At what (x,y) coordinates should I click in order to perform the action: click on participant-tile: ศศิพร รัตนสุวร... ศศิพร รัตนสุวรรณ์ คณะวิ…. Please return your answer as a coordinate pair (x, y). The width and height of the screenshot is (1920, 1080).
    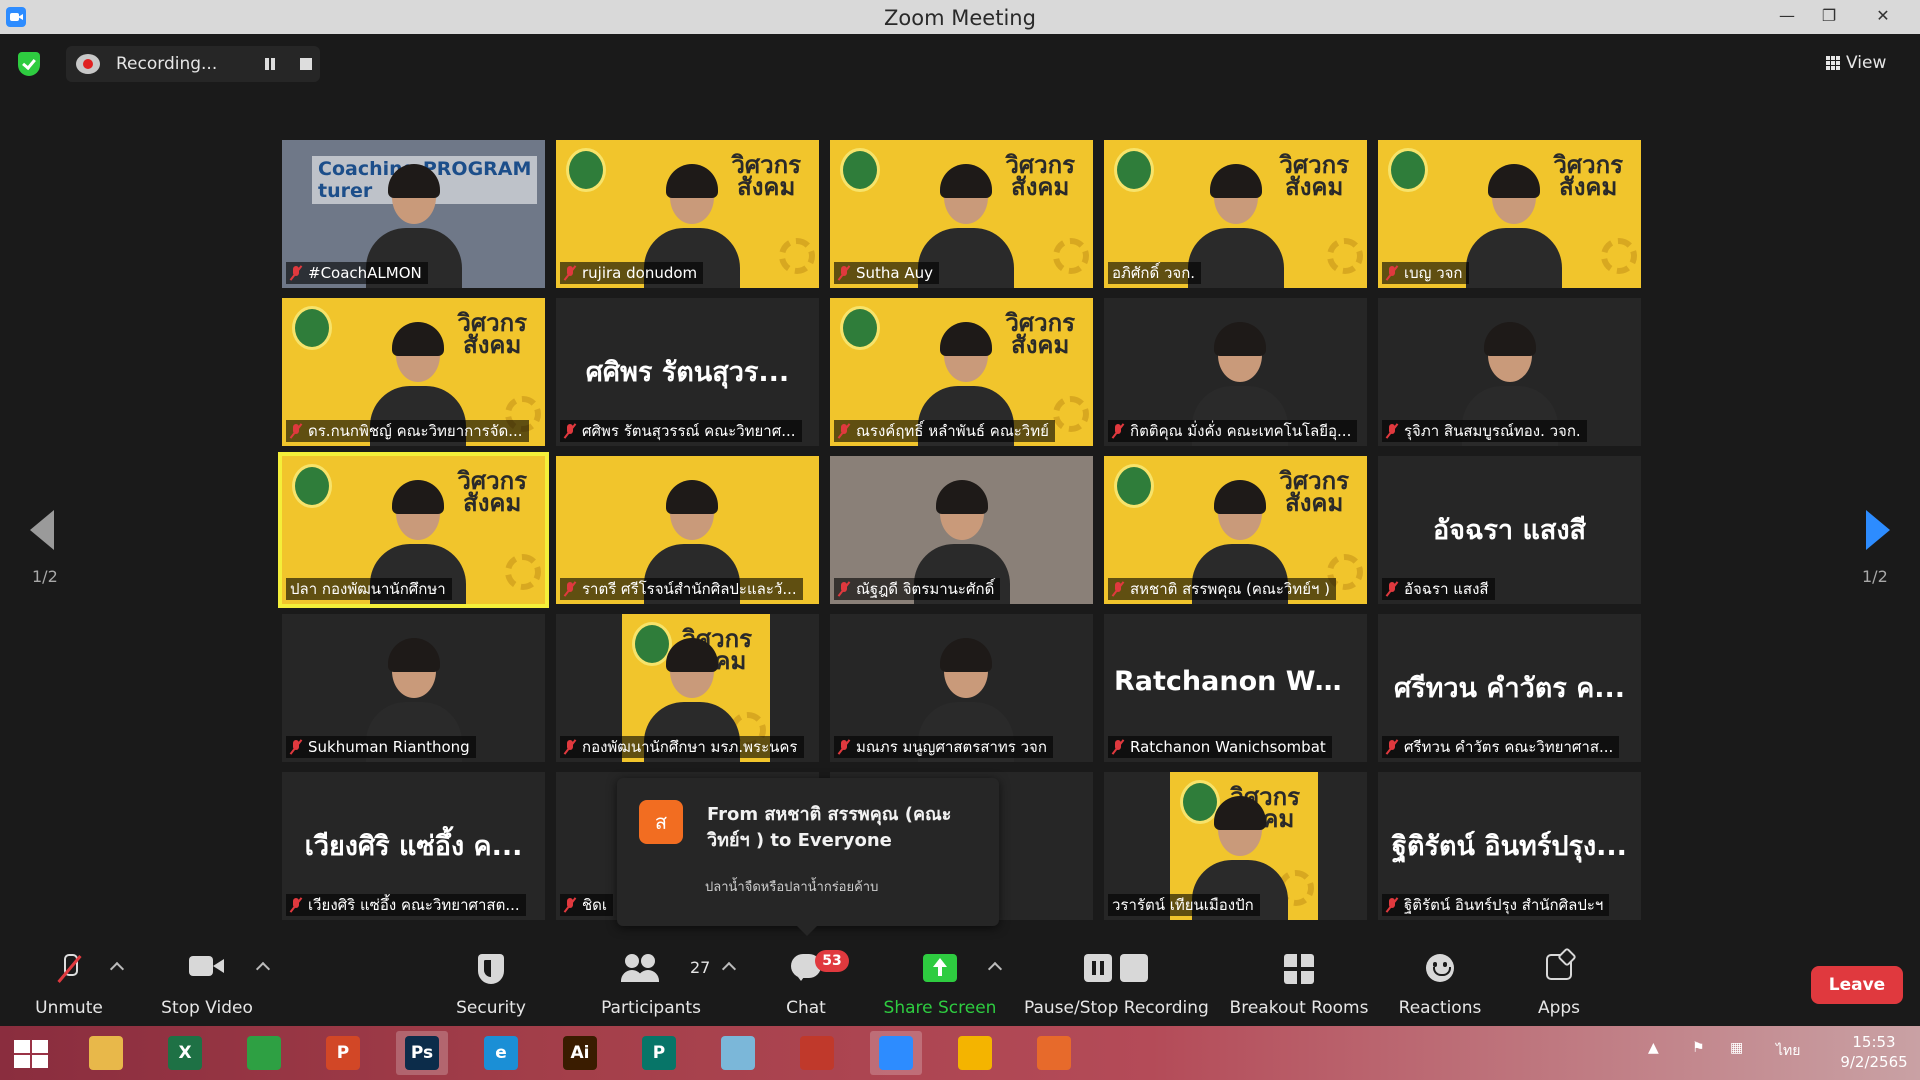
    Looking at the image, I should click on (687, 372).